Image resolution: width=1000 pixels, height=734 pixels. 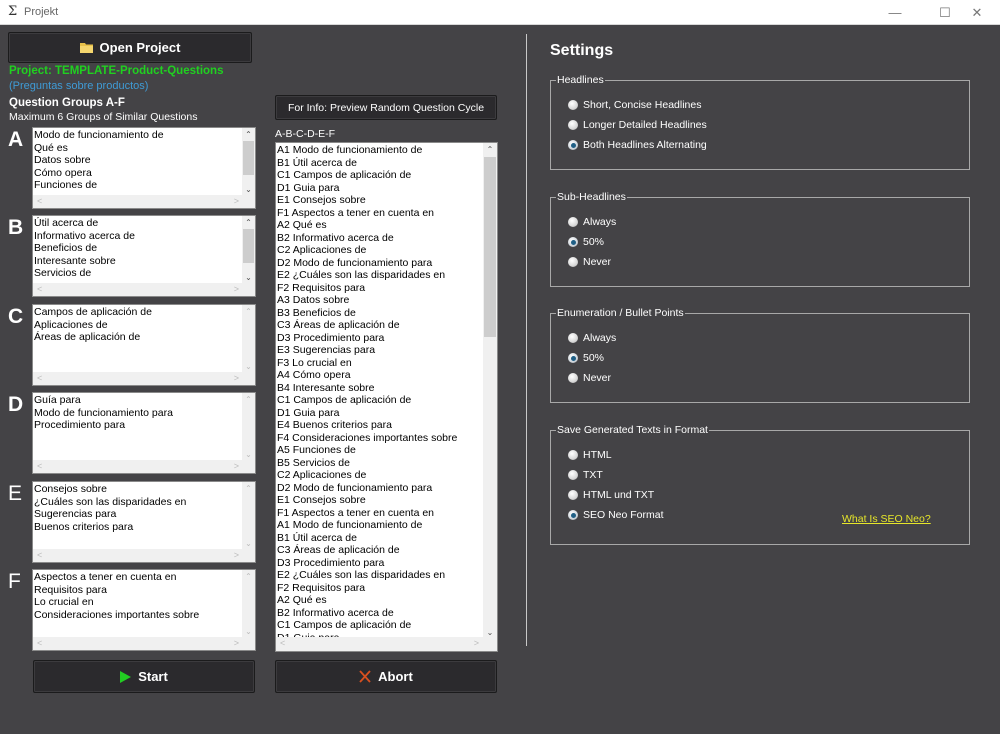 I want to click on group-legend: Save Generated Texts in Format, so click(x=632, y=430).